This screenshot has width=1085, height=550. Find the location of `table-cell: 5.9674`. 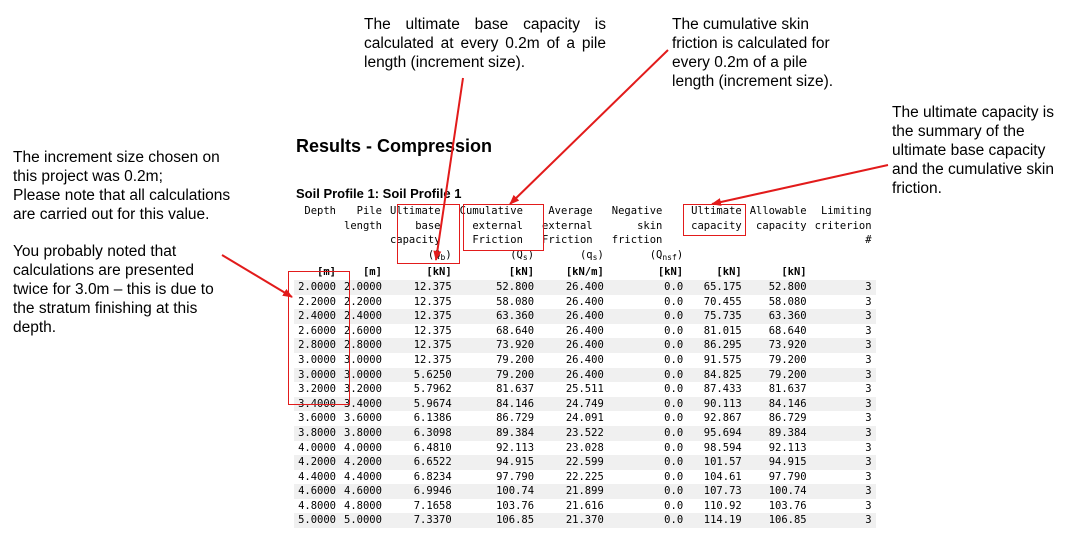

table-cell: 5.9674 is located at coordinates (420, 404).